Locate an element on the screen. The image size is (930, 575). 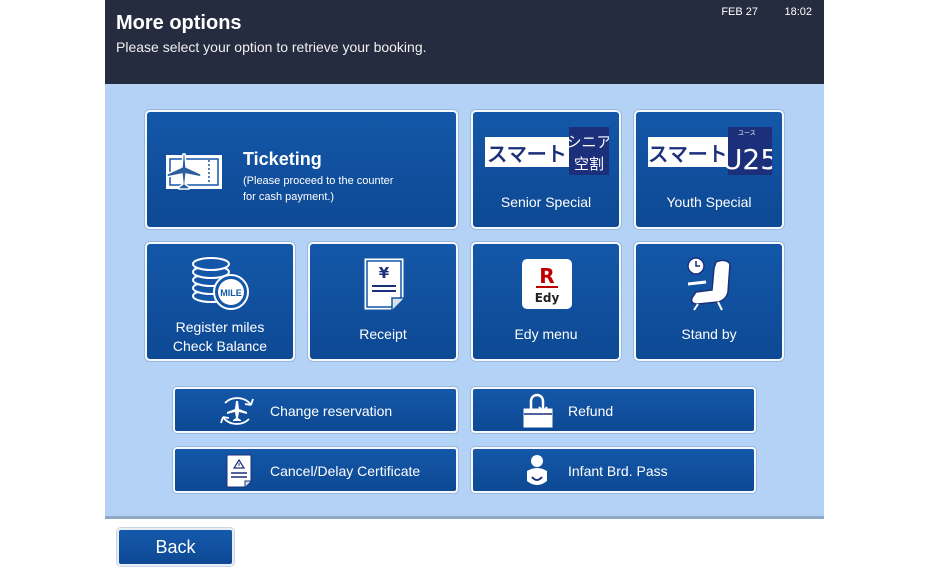
change-reservation-label: Change reservation is located at coordinates (331, 411).